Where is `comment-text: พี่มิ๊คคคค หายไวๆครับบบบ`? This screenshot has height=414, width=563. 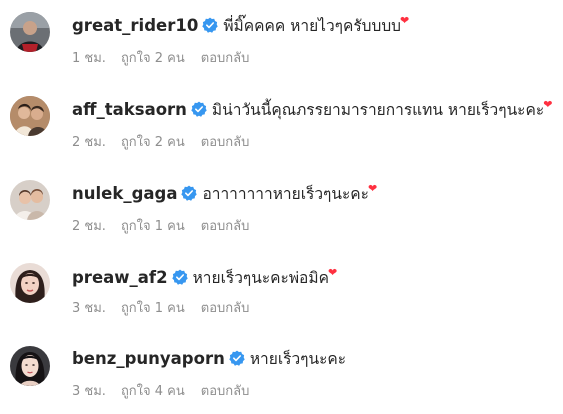
comment-text: พี่มิ๊คคคค หายไวๆครับบบบ is located at coordinates (312, 25).